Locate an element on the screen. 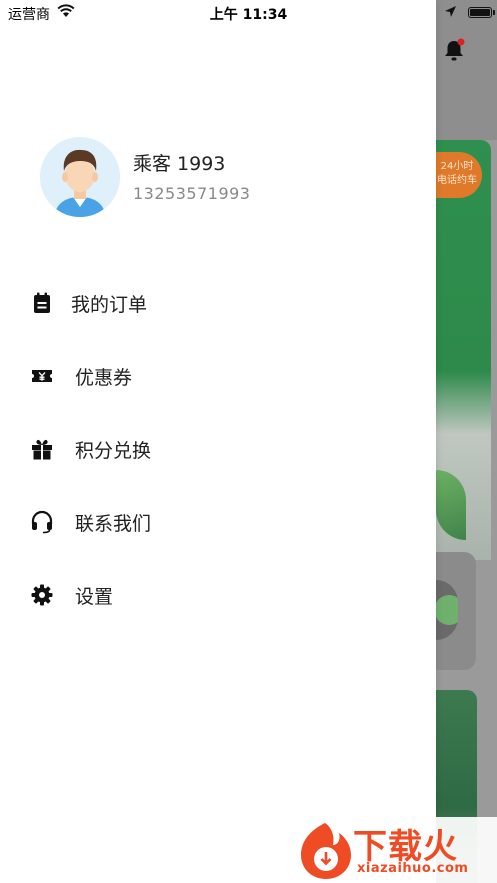 This screenshot has height=883, width=497. menu-item-contact-us: 联系我们 is located at coordinates (218, 522).